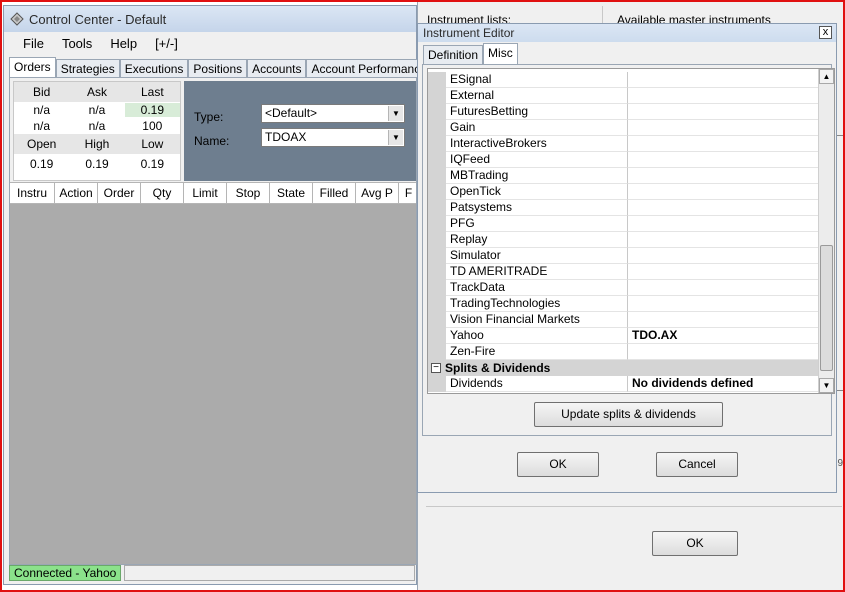 The image size is (845, 592). I want to click on col-more: F, so click(407, 193).